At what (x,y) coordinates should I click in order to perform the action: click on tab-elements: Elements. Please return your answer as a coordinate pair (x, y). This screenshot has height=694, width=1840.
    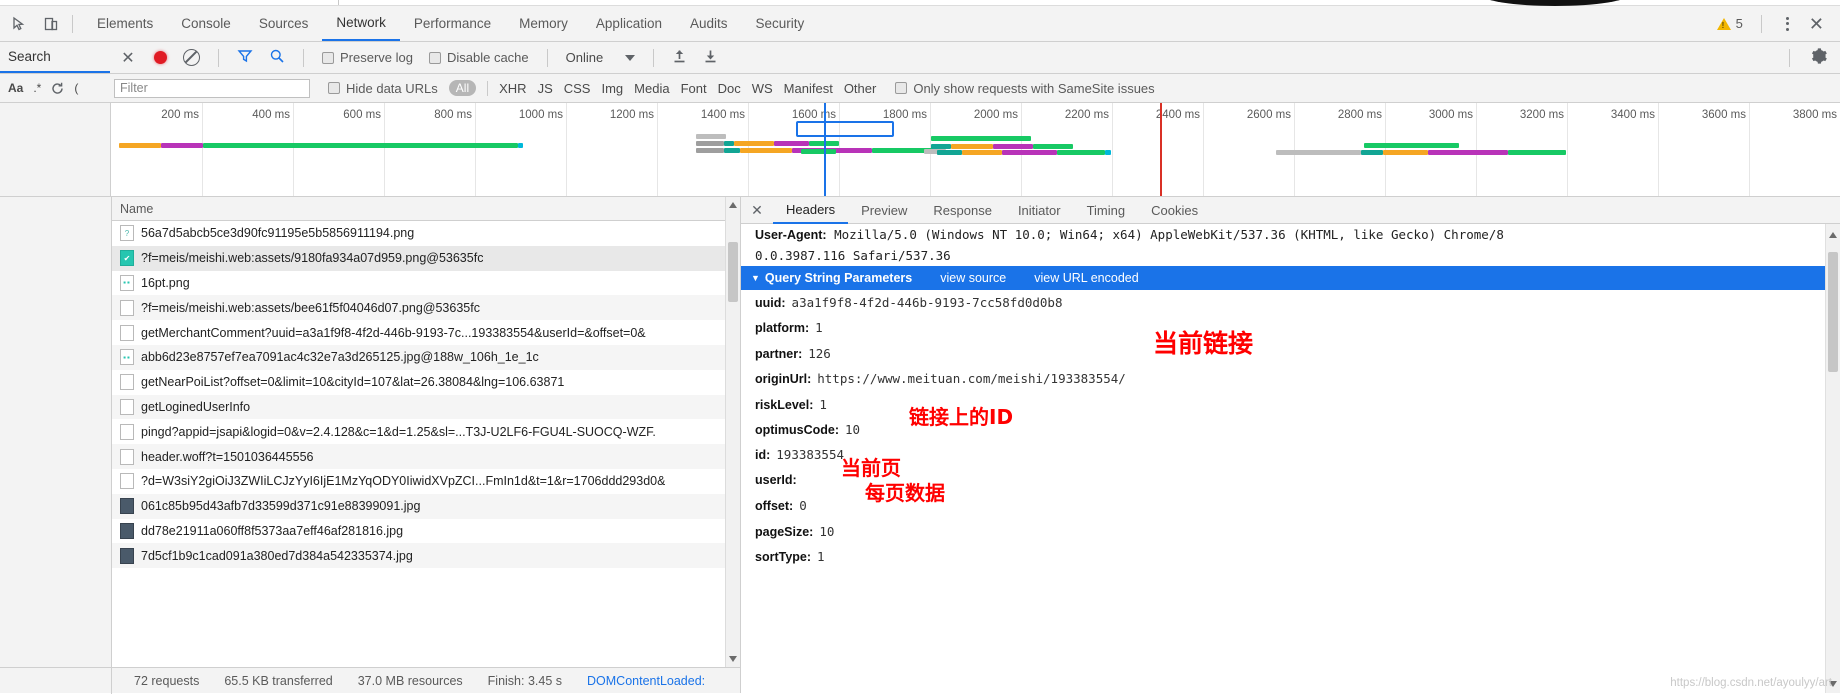
    Looking at the image, I should click on (125, 23).